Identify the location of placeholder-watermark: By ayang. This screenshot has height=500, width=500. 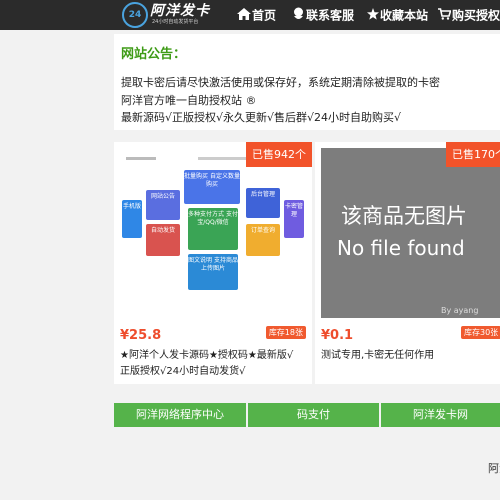
(460, 310).